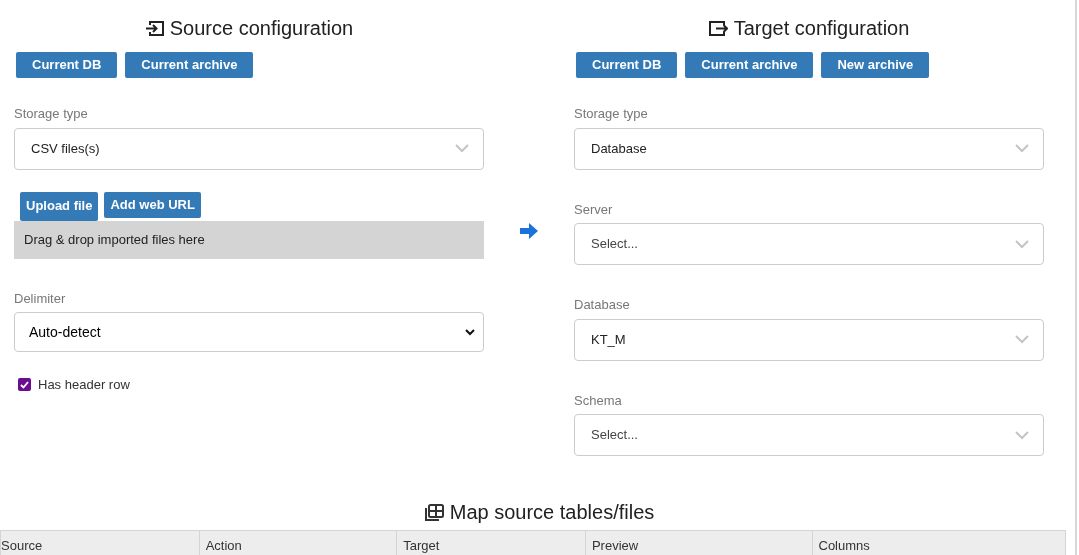 This screenshot has height=555, width=1079. I want to click on section-title: Source configuration, so click(261, 28).